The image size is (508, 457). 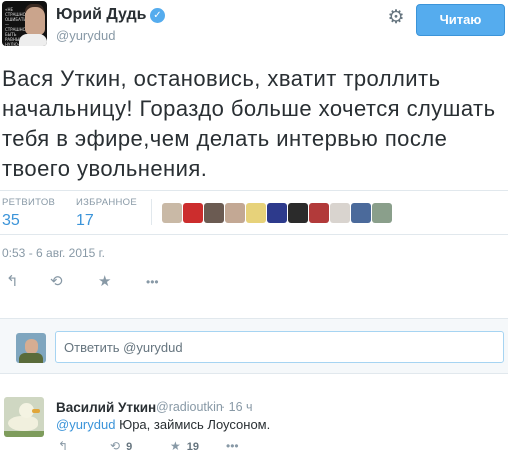 I want to click on favorites-label: ИЗБРАННОЕ, so click(x=106, y=202).